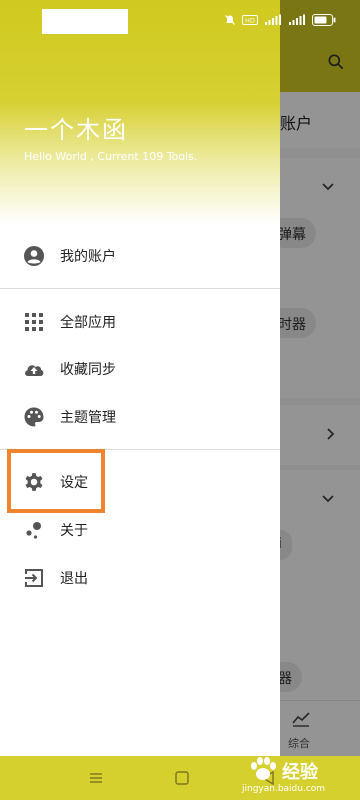 This screenshot has width=360, height=800. Describe the element at coordinates (34, 256) in the screenshot. I see `account-circle-icon` at that location.